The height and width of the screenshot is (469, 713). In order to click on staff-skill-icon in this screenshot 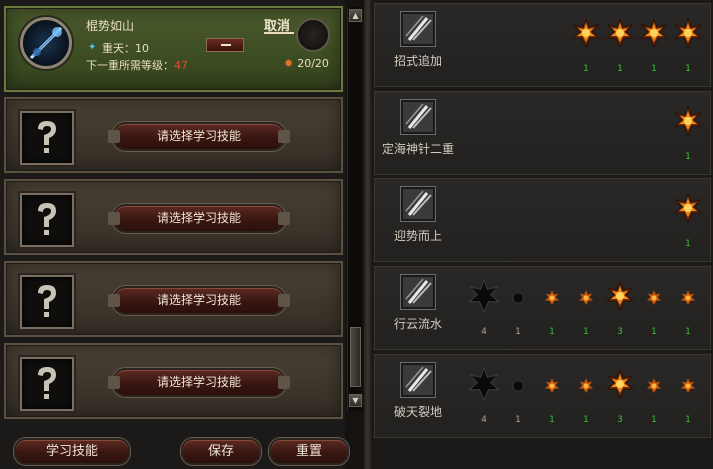, I will do `click(46, 43)`.